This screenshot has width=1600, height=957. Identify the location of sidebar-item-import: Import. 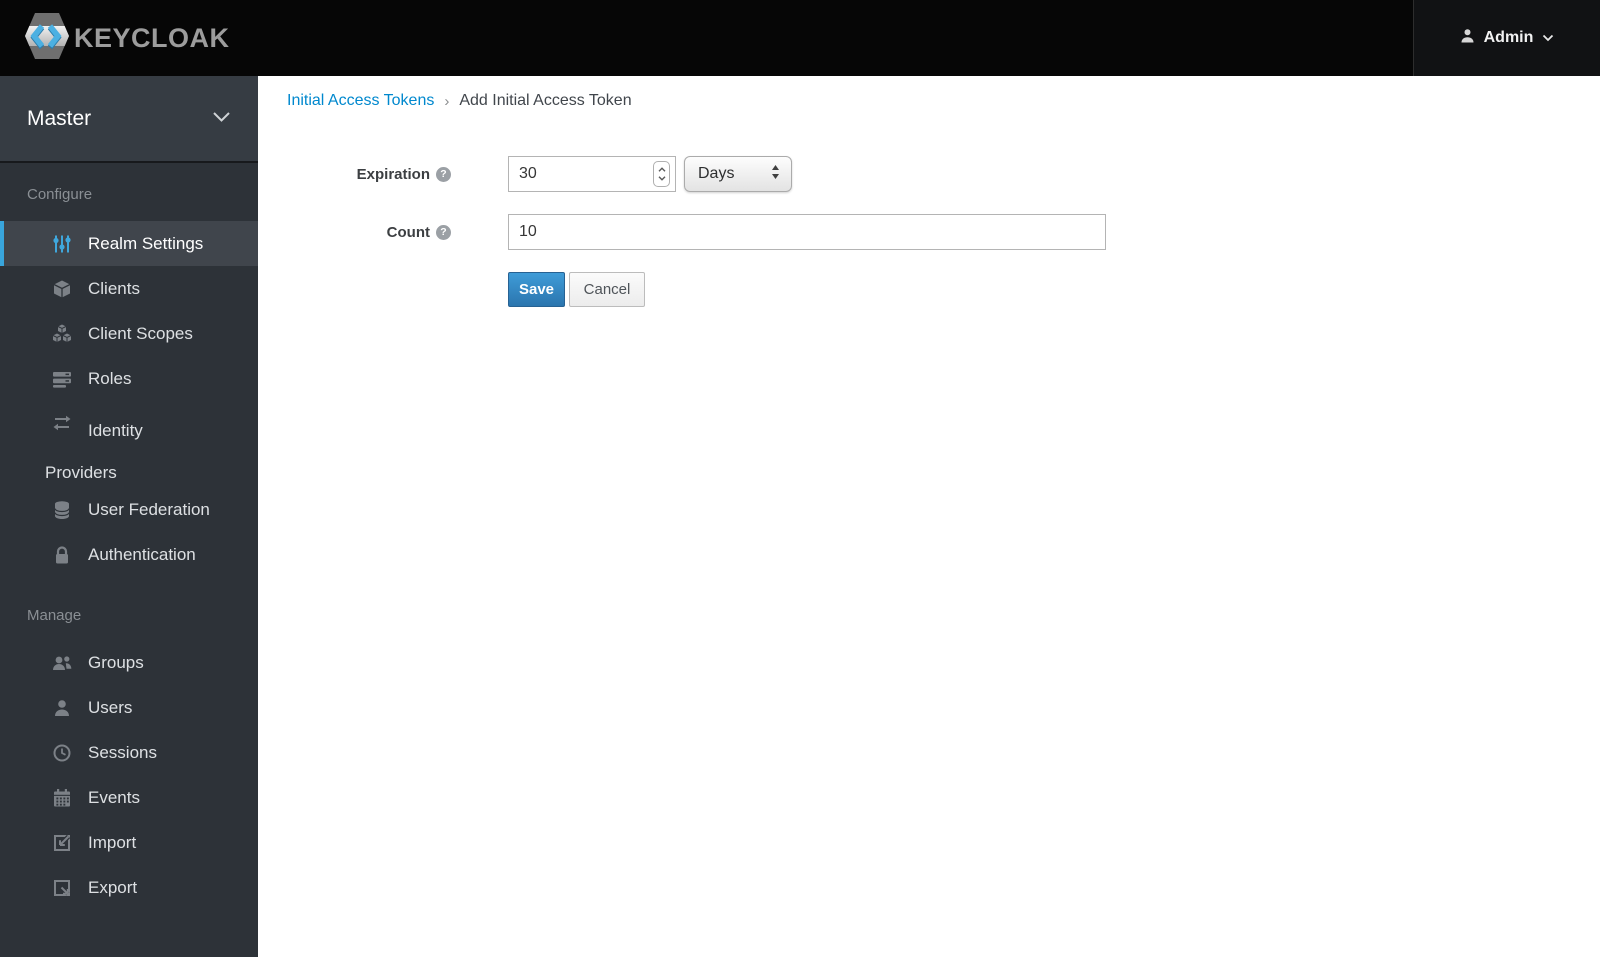
(129, 842).